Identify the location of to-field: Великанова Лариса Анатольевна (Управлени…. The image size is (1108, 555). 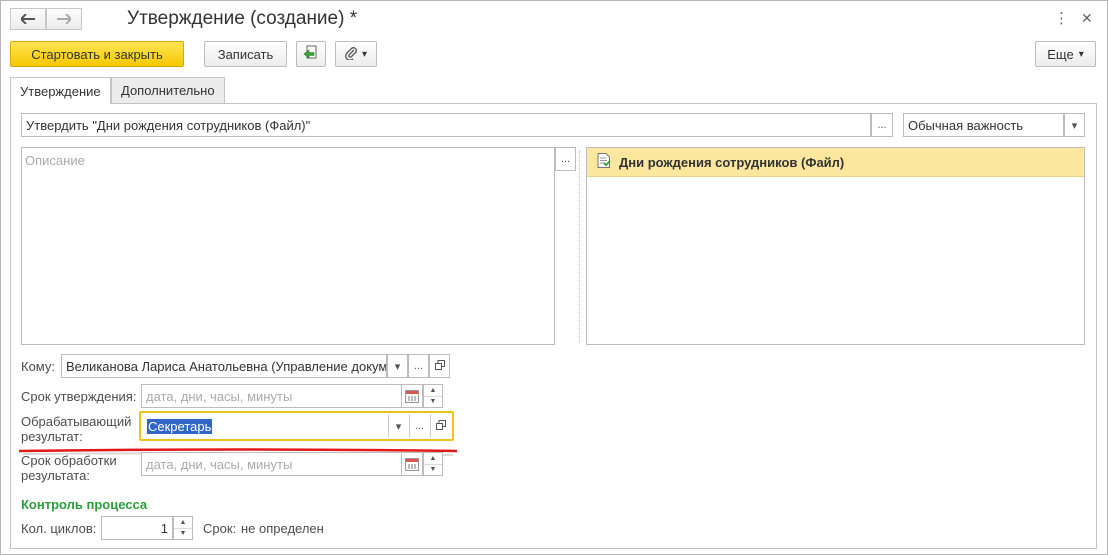
(224, 366).